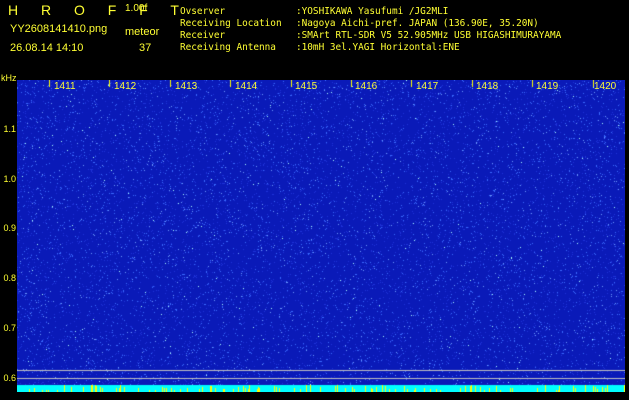 Image resolution: width=629 pixels, height=400 pixels. Describe the element at coordinates (427, 86) in the screenshot. I see `x-tick-label: 1417` at that location.